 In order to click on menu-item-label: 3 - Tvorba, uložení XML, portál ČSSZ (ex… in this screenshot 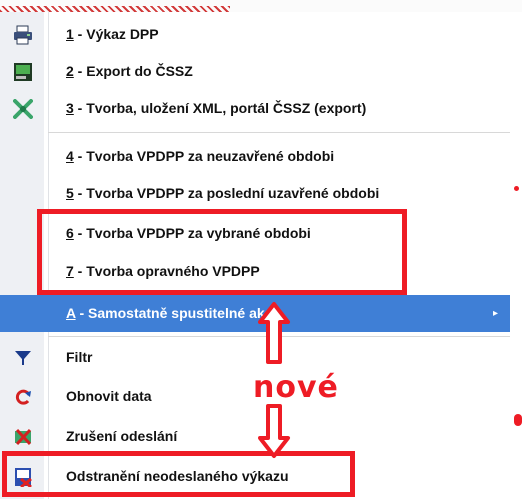, I will do `click(216, 108)`.